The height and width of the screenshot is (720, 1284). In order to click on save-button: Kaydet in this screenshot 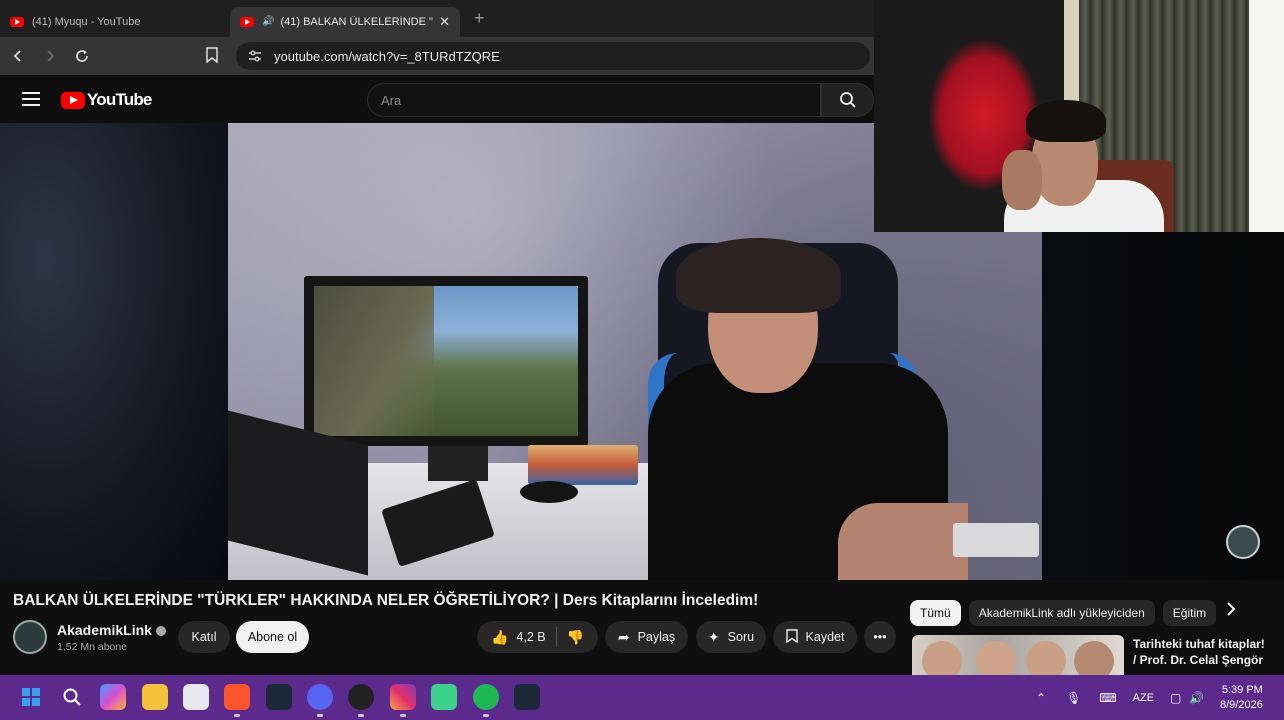, I will do `click(815, 637)`.